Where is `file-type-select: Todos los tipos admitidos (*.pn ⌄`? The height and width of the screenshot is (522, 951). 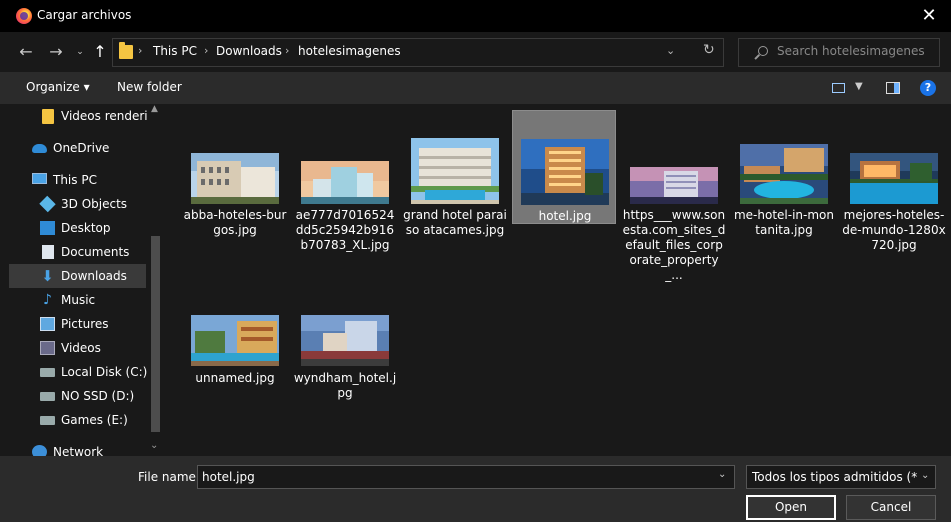
file-type-select: Todos los tipos admitidos (*.pn ⌄ is located at coordinates (841, 477).